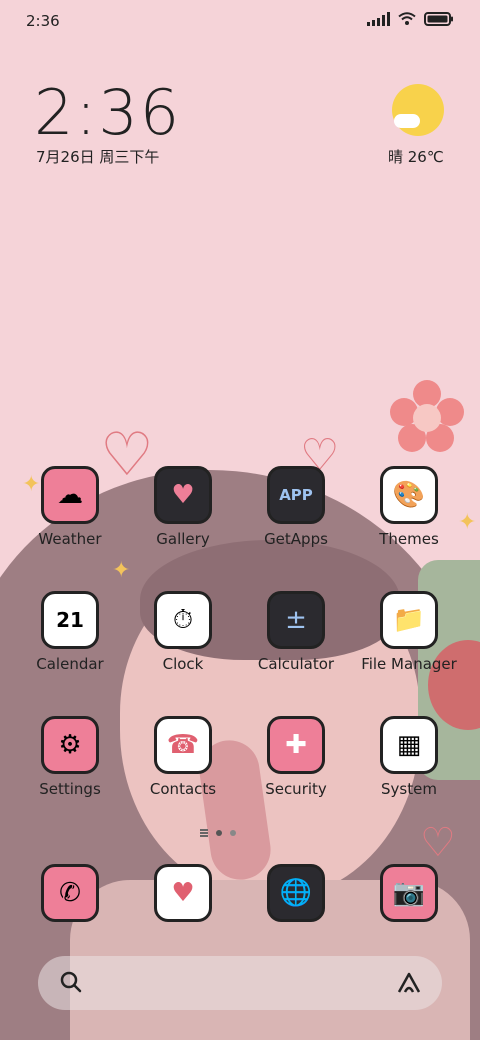  I want to click on sun-cloud-icon, so click(418, 110).